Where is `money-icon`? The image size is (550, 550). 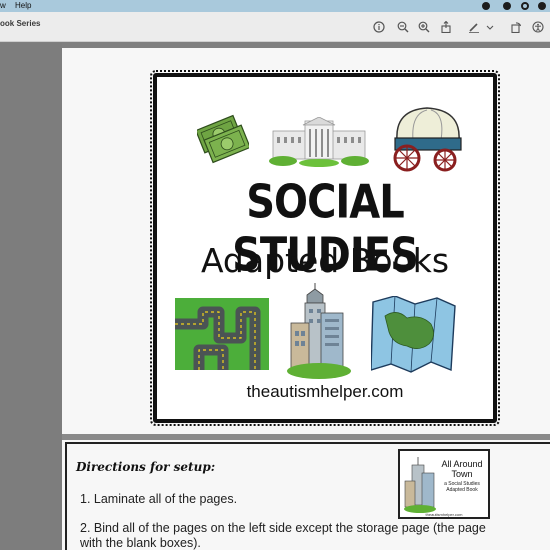 money-icon is located at coordinates (223, 139).